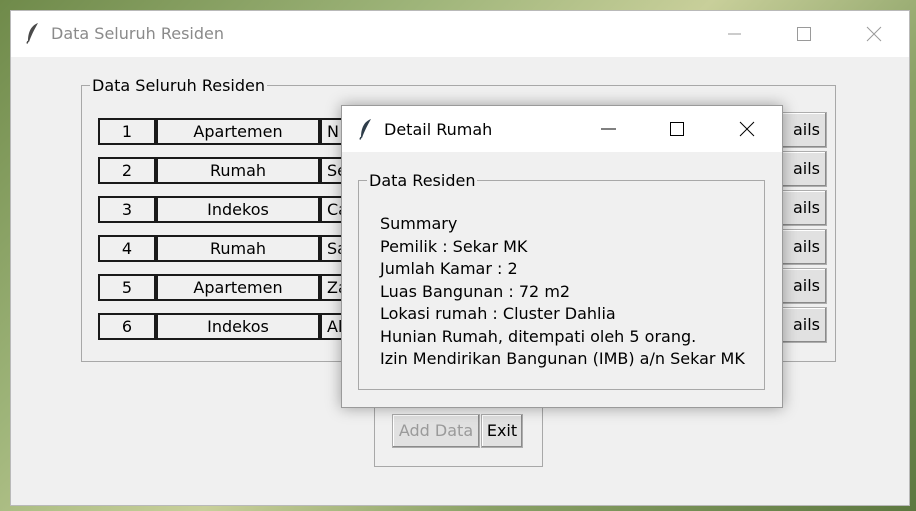 The image size is (916, 511). What do you see at coordinates (538, 336) in the screenshot?
I see `occupancy-text: Hunian Rumah, ditempati oleh 5 orang.` at bounding box center [538, 336].